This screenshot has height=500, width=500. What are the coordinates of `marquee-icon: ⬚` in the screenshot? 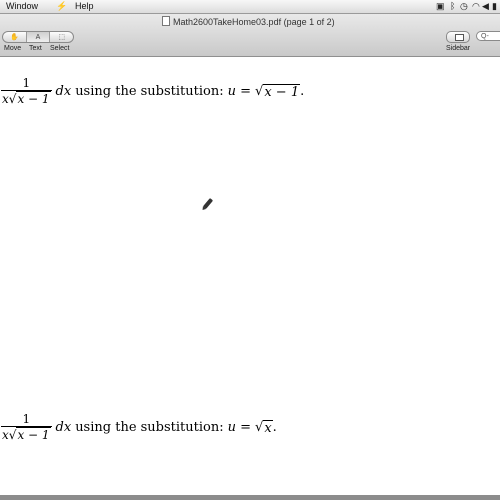 It's located at (61, 37).